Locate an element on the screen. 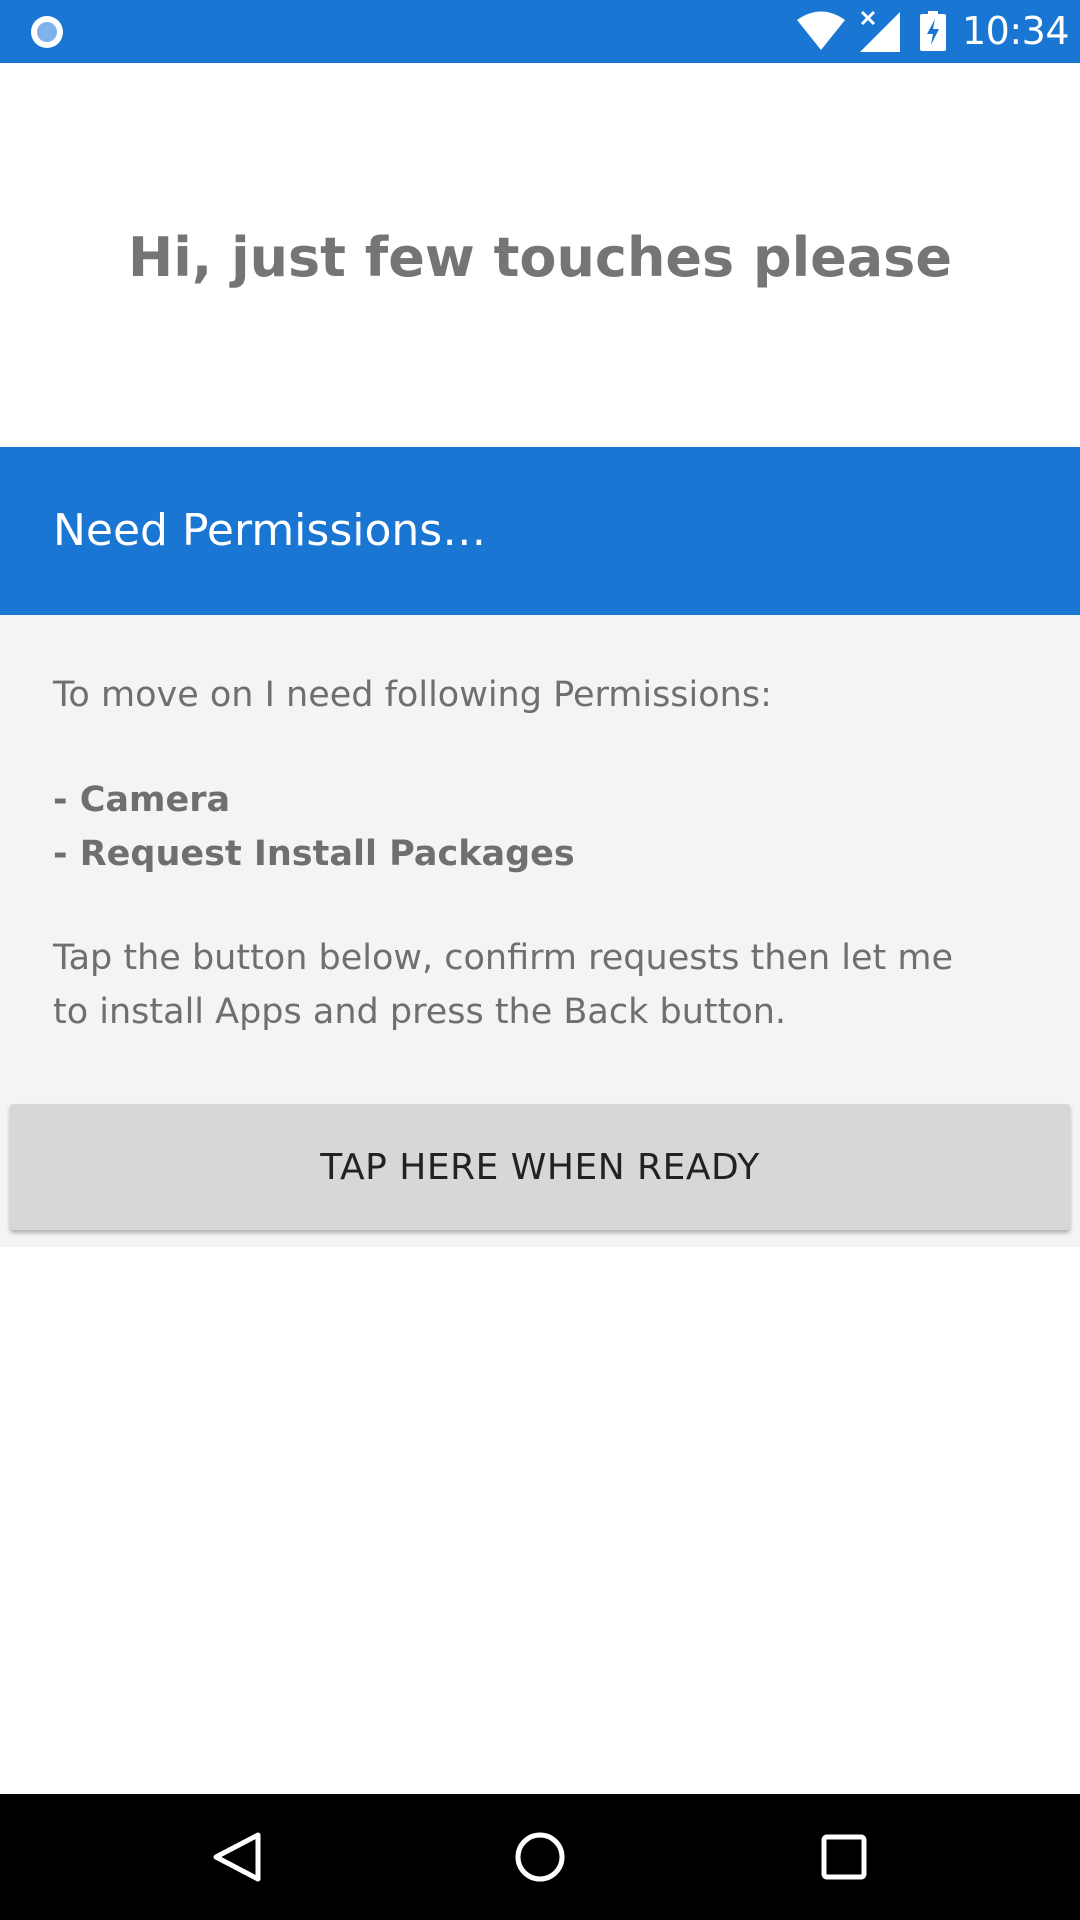  notification-dot-icon is located at coordinates (47, 32).